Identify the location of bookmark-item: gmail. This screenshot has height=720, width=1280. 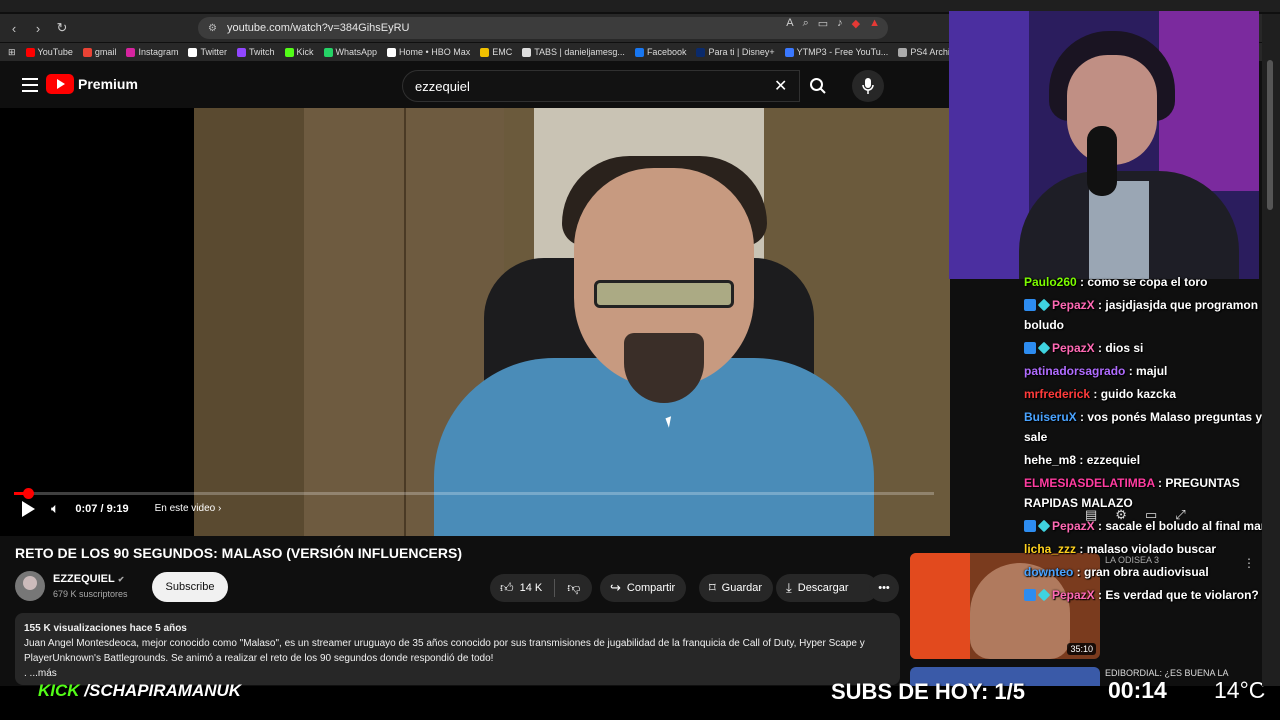
(99, 52).